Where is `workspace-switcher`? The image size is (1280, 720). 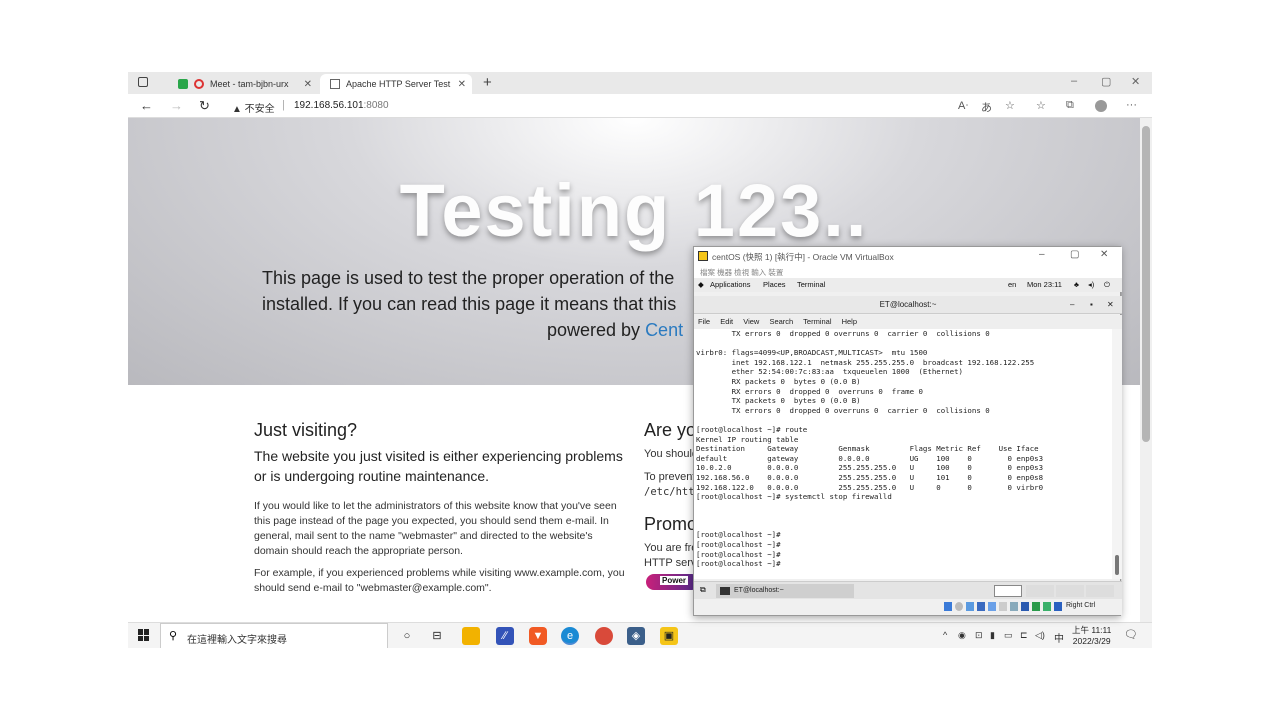
workspace-switcher is located at coordinates (1008, 591).